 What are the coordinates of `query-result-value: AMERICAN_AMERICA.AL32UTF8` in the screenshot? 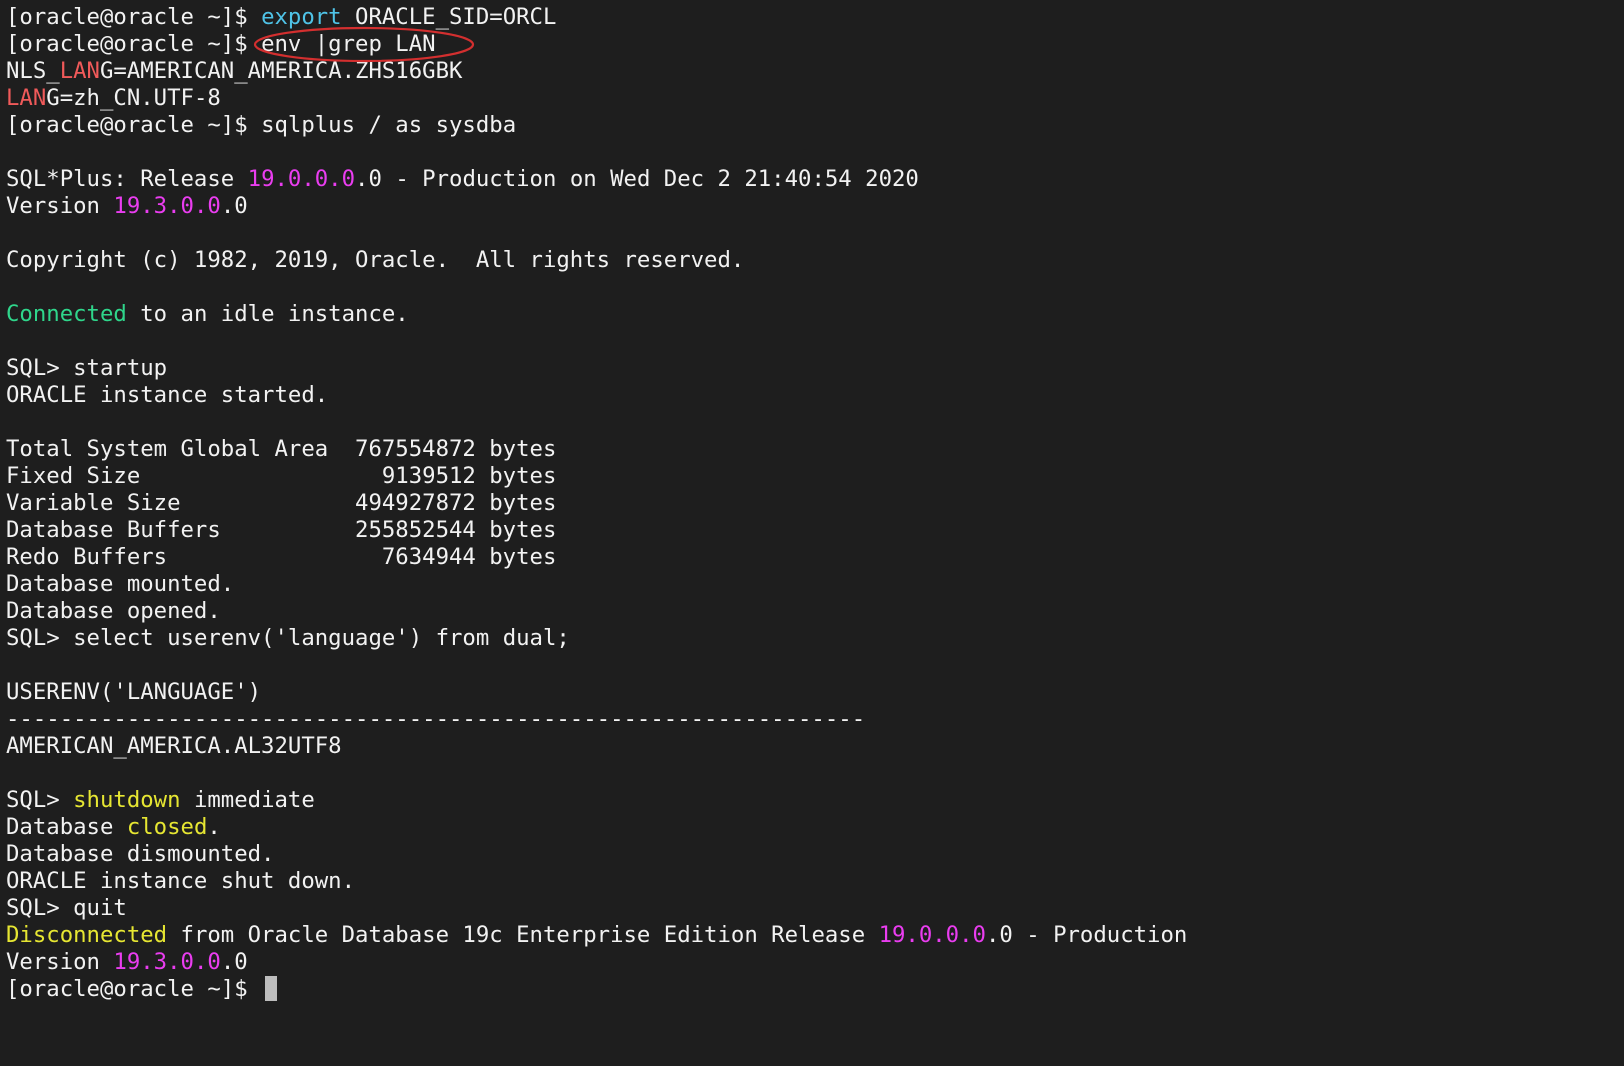 It's located at (174, 746).